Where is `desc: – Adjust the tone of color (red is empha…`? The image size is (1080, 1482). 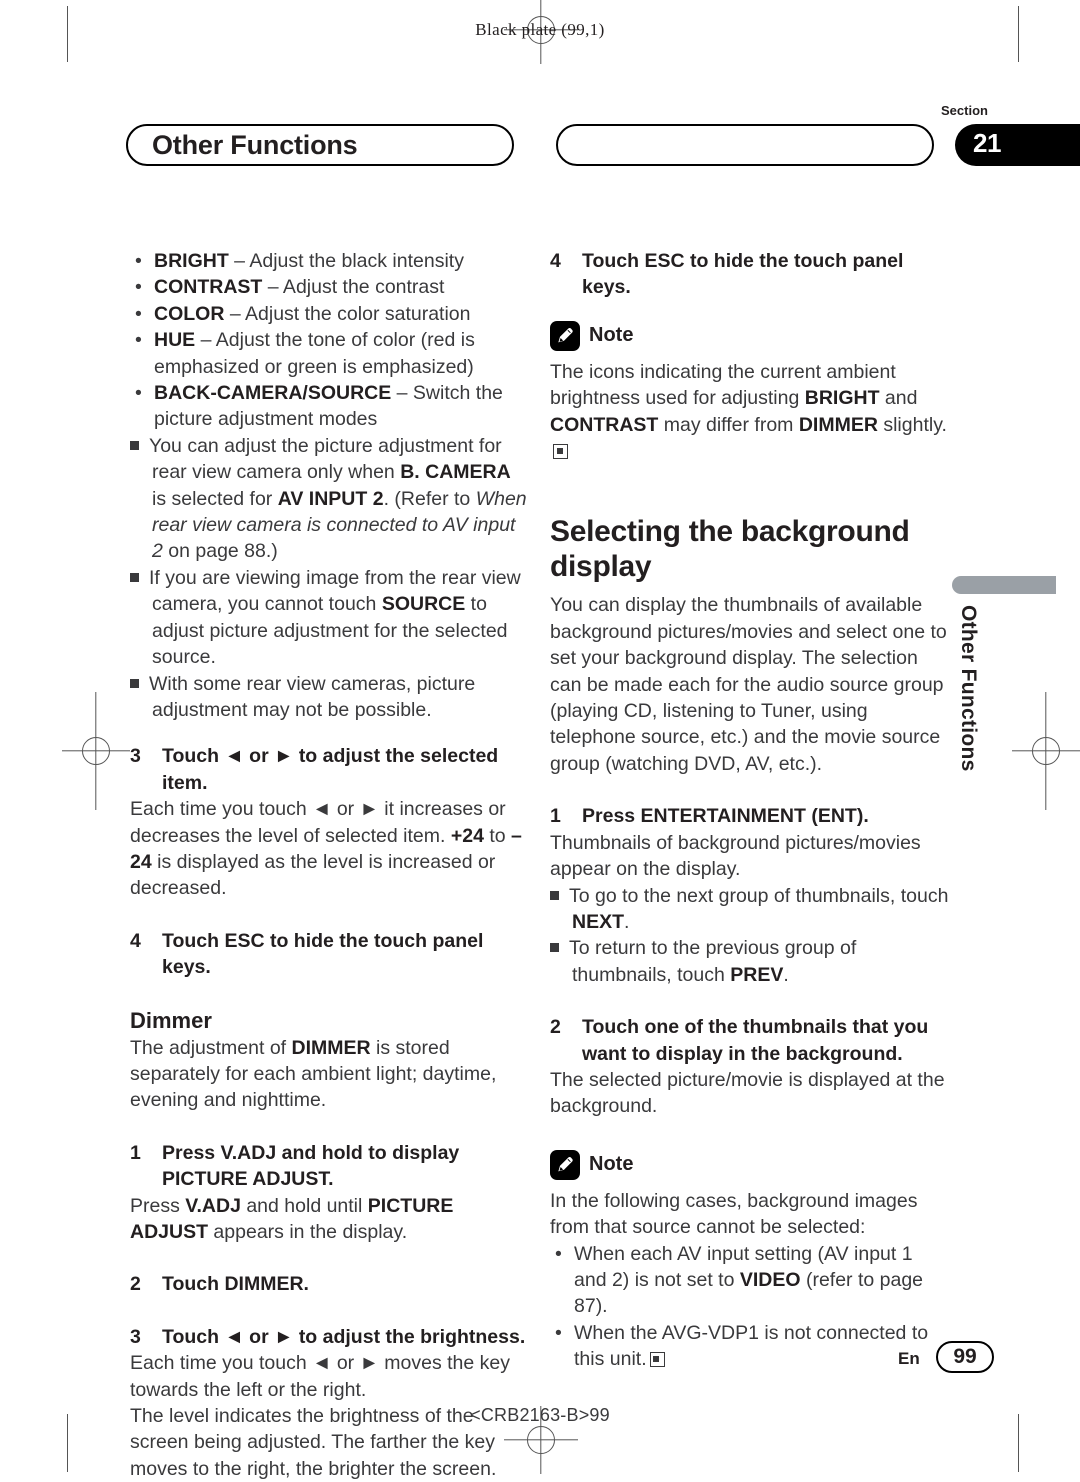 desc: – Adjust the tone of color (red is empha… is located at coordinates (314, 353).